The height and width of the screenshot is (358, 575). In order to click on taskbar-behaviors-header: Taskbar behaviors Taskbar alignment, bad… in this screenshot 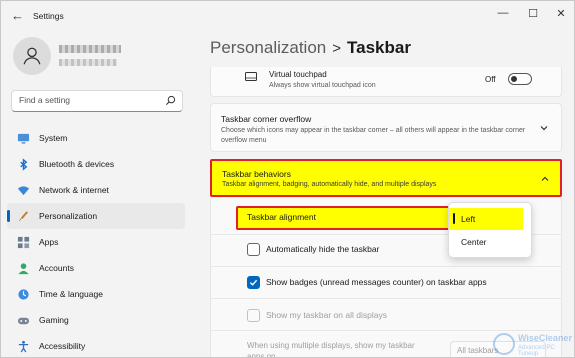, I will do `click(386, 178)`.